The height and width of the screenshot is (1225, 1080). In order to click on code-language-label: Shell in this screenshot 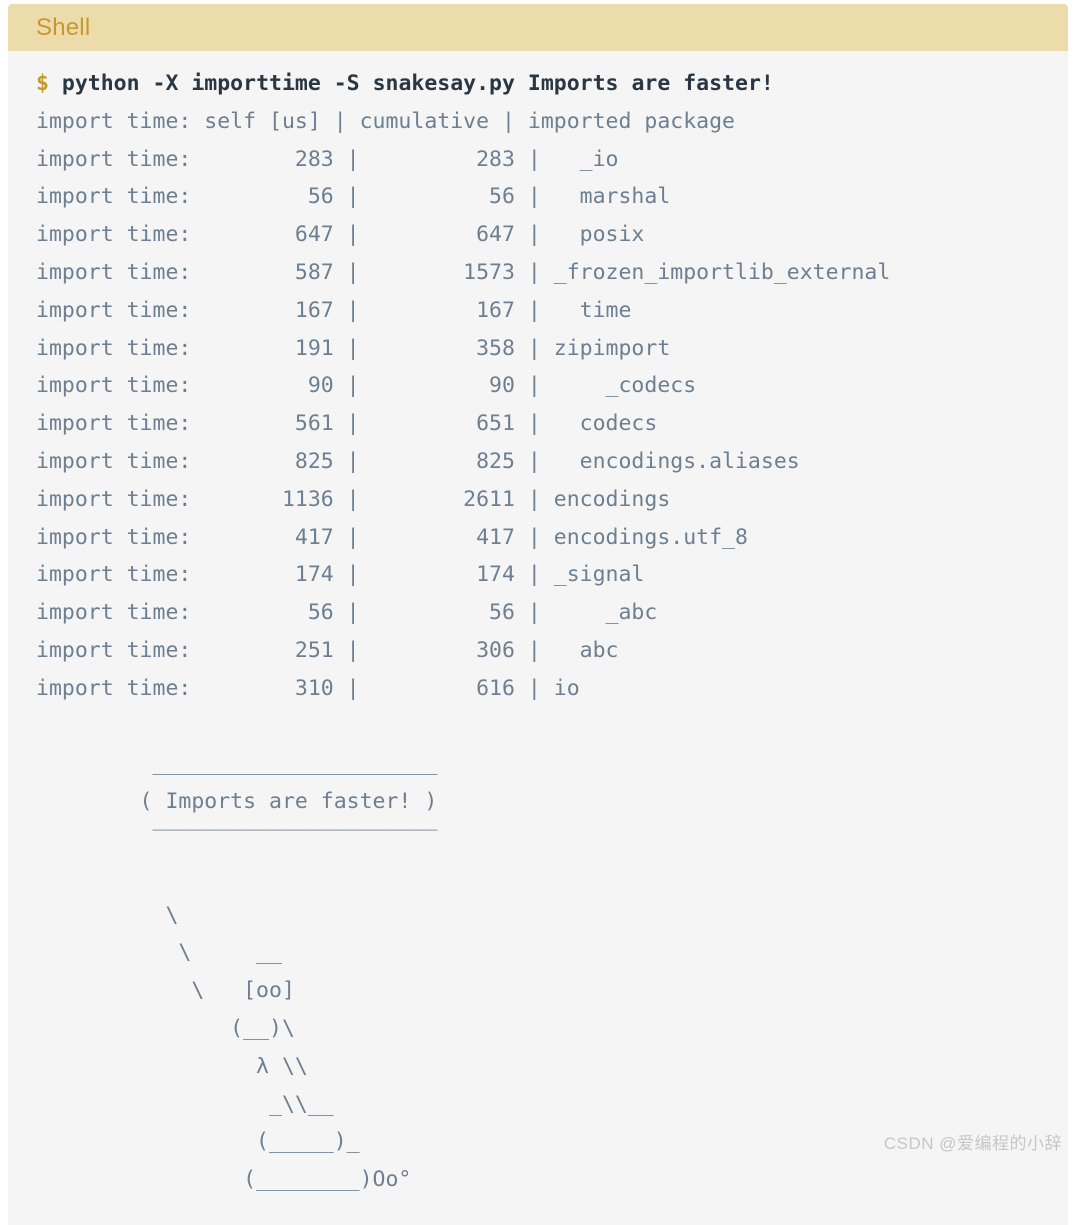, I will do `click(63, 27)`.